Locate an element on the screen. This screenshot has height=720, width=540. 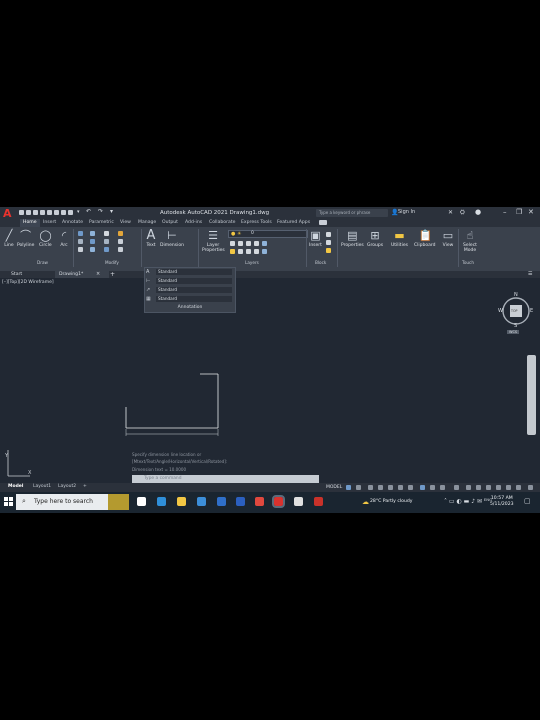
tab-output: Output is located at coordinates (170, 222).